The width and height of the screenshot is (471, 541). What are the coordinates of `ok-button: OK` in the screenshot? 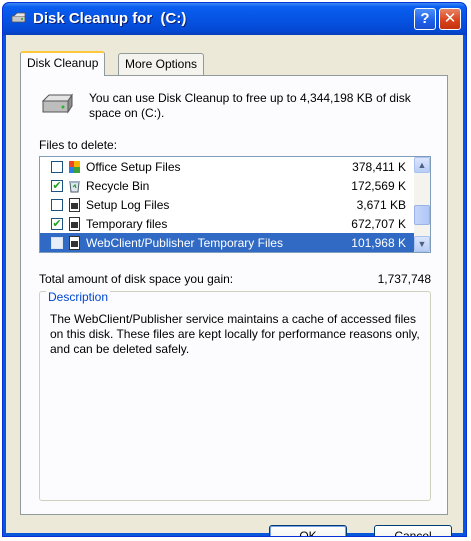 It's located at (308, 530).